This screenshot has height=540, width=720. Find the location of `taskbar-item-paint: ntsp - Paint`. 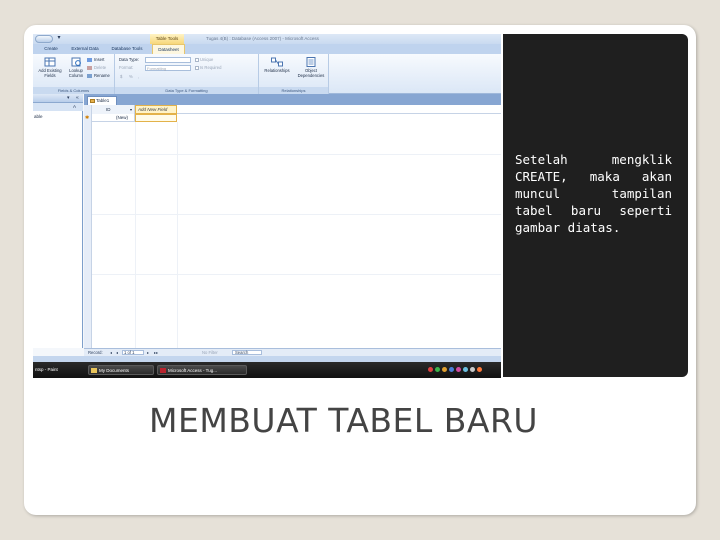

taskbar-item-paint: ntsp - Paint is located at coordinates (59, 370).